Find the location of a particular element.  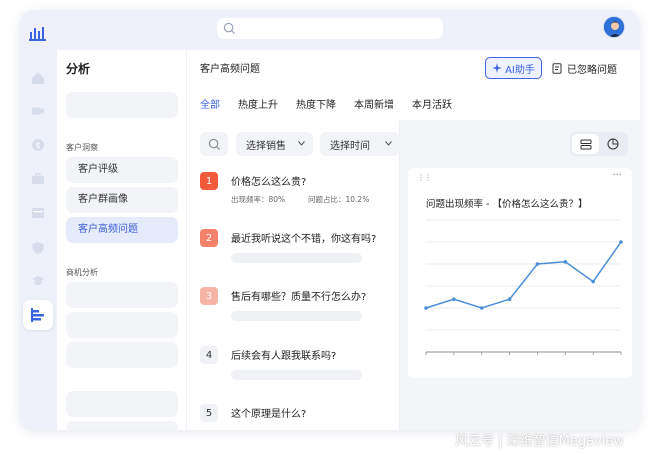

home-icon is located at coordinates (38, 78).